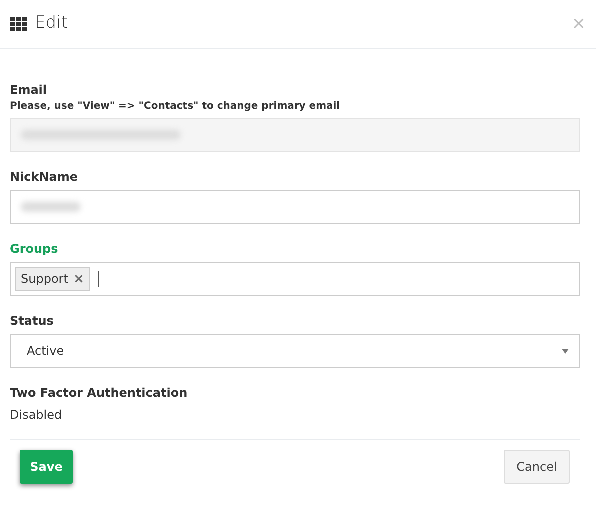  Describe the element at coordinates (45, 351) in the screenshot. I see `select-value: Active` at that location.